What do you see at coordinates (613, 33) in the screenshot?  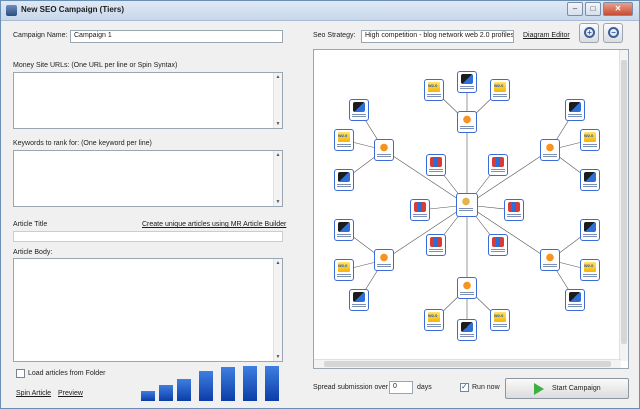 I see `zoom-out-button: −` at bounding box center [613, 33].